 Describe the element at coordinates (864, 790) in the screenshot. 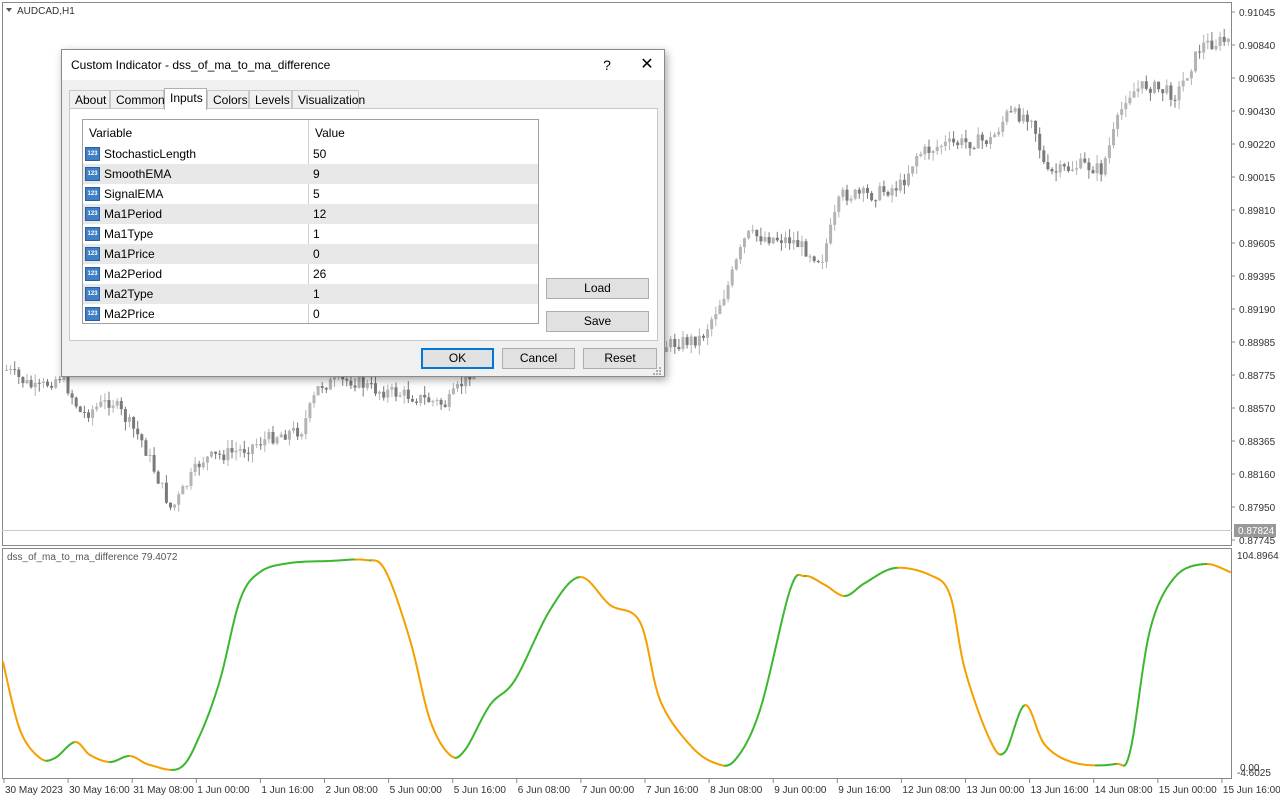

I see `time-axis-label: 9 Jun 16:00` at that location.